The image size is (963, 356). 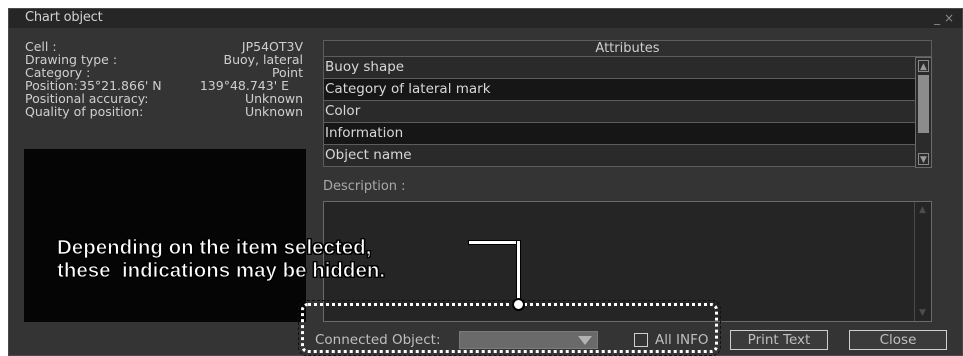 I want to click on quality-value: Unknown, so click(x=273, y=111).